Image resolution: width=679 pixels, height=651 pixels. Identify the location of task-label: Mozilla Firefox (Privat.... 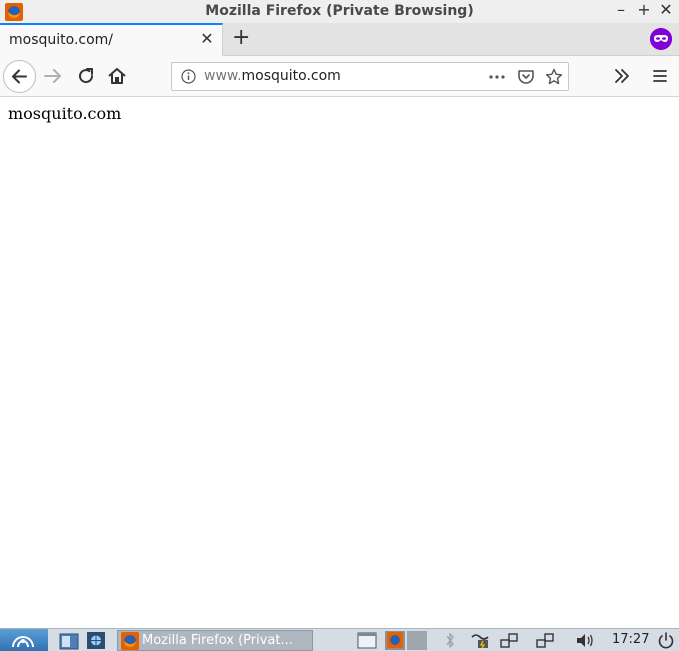
(217, 640).